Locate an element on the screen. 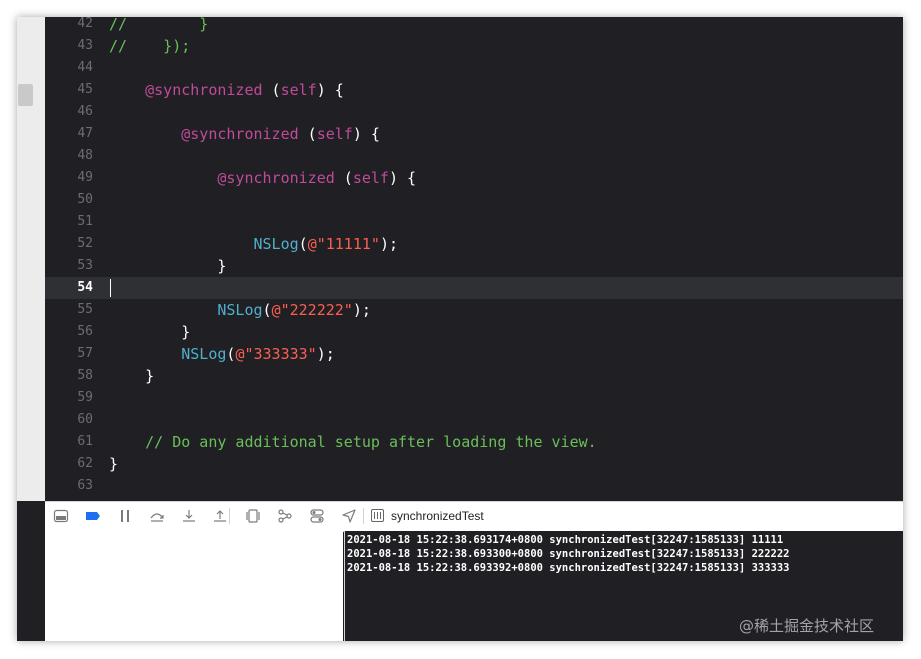 The height and width of the screenshot is (659, 921). code-line: 58 } is located at coordinates (474, 376).